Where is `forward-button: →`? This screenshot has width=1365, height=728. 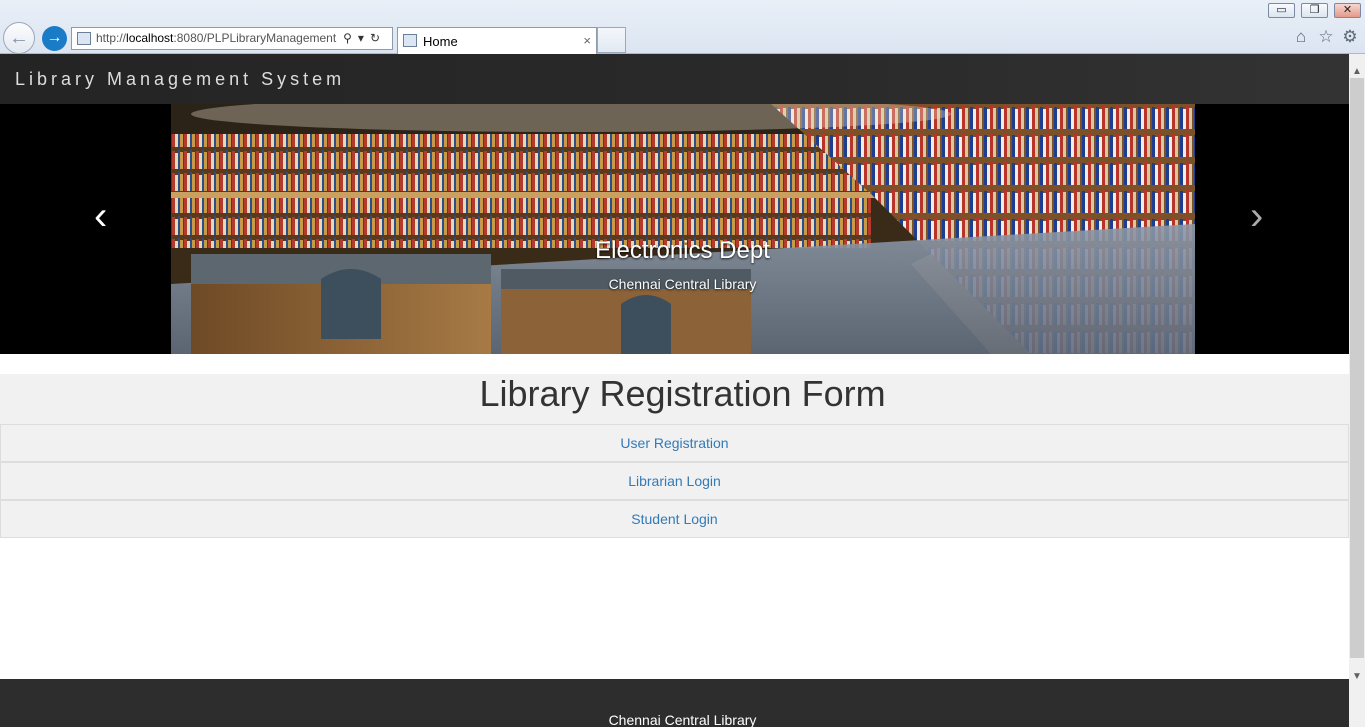
forward-button: → is located at coordinates (54, 38).